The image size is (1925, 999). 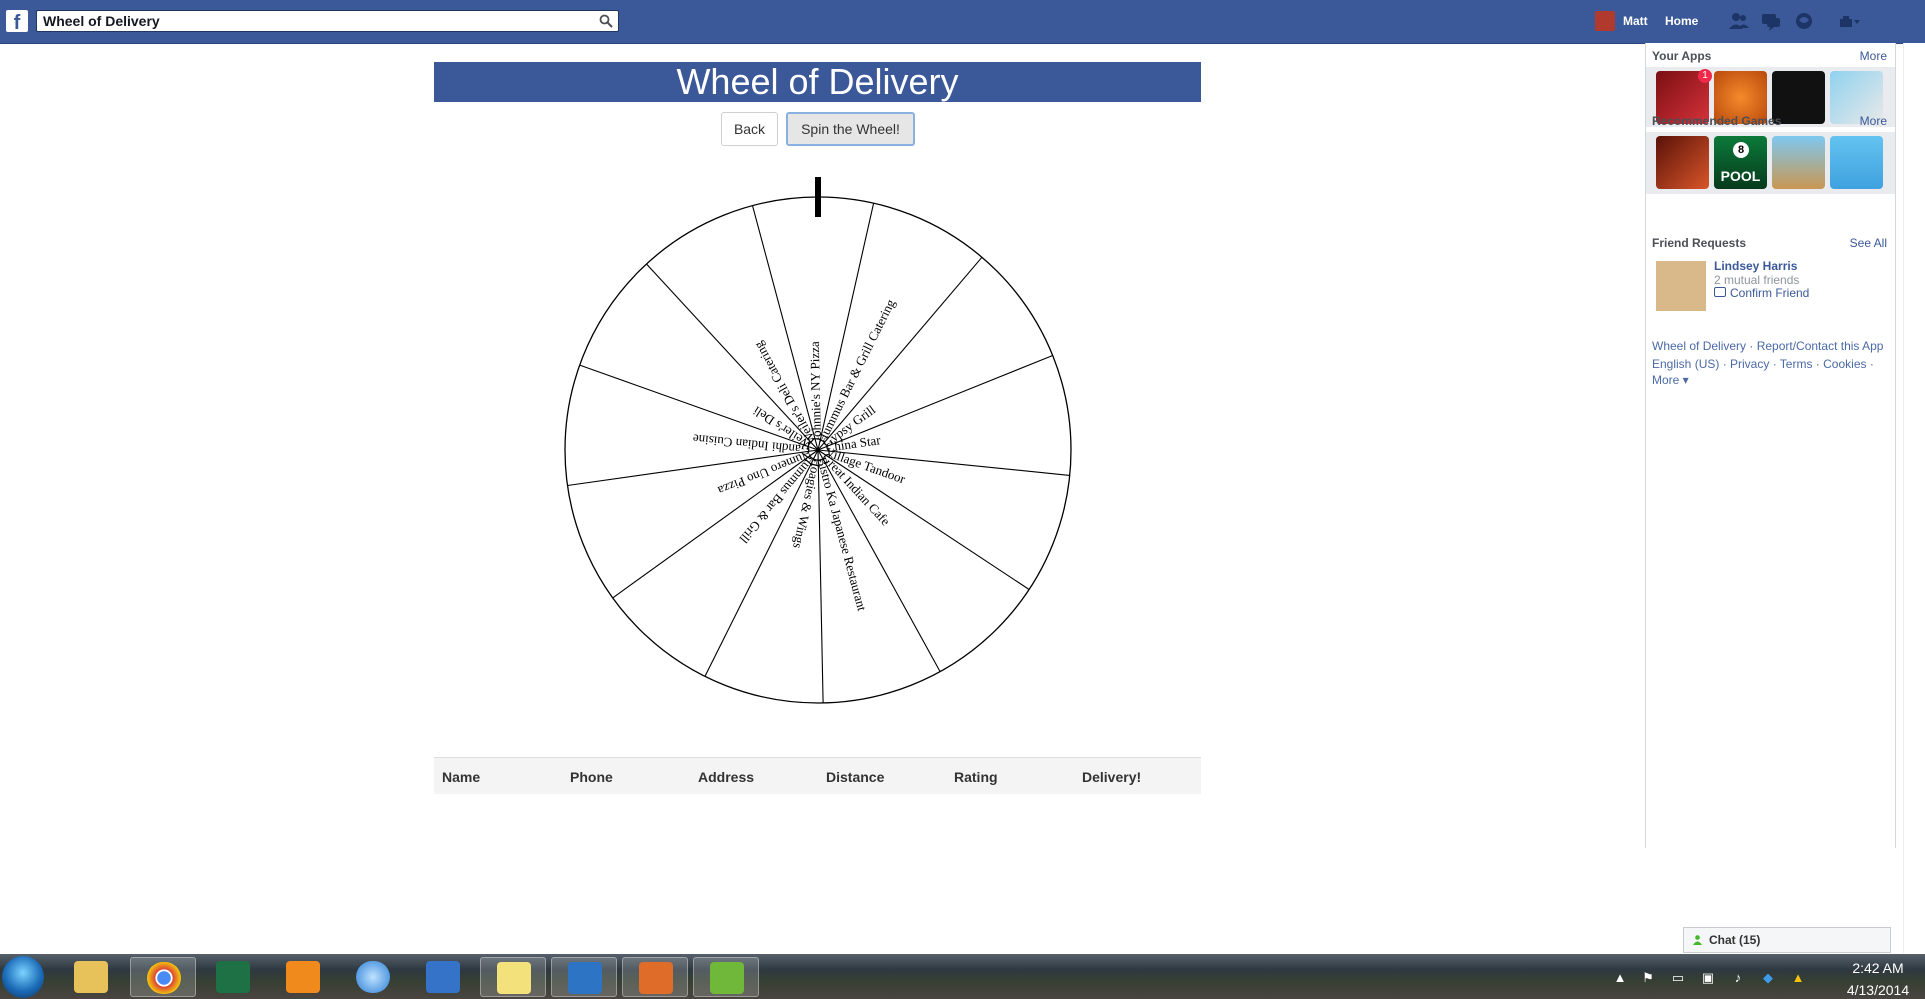 I want to click on page-scrollbar, so click(x=1914, y=498).